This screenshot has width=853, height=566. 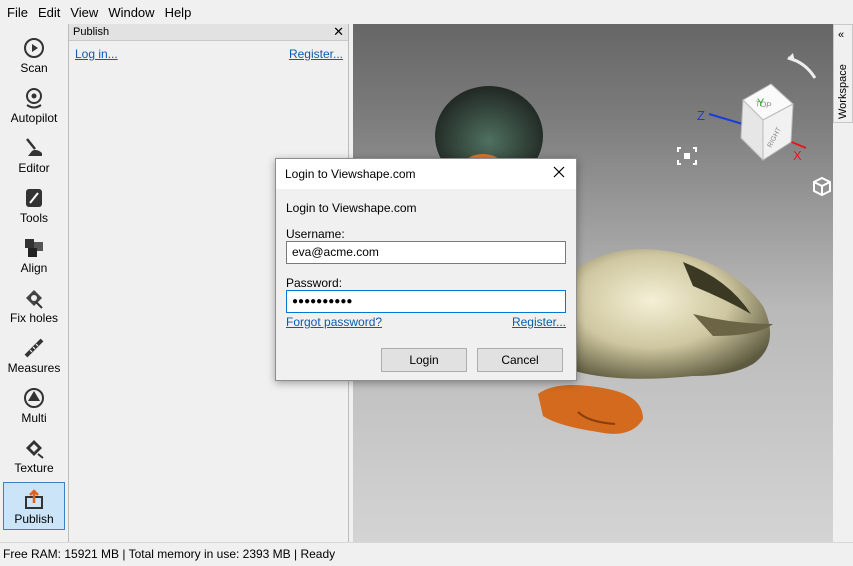 What do you see at coordinates (34, 198) in the screenshot?
I see `tools-icon` at bounding box center [34, 198].